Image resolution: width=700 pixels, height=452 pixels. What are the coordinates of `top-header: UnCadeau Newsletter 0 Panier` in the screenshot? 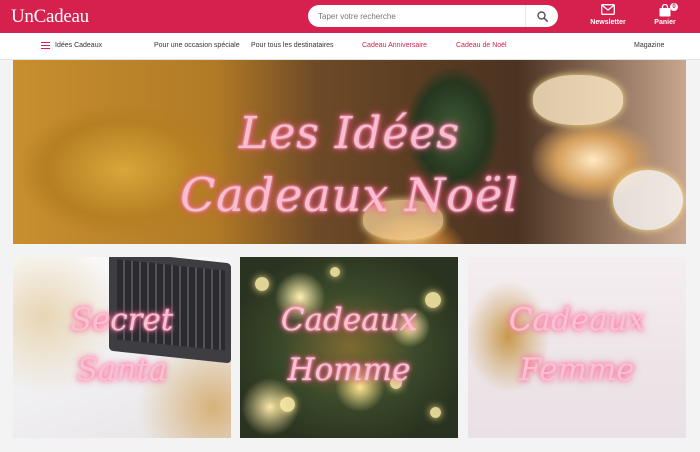 It's located at (350, 16).